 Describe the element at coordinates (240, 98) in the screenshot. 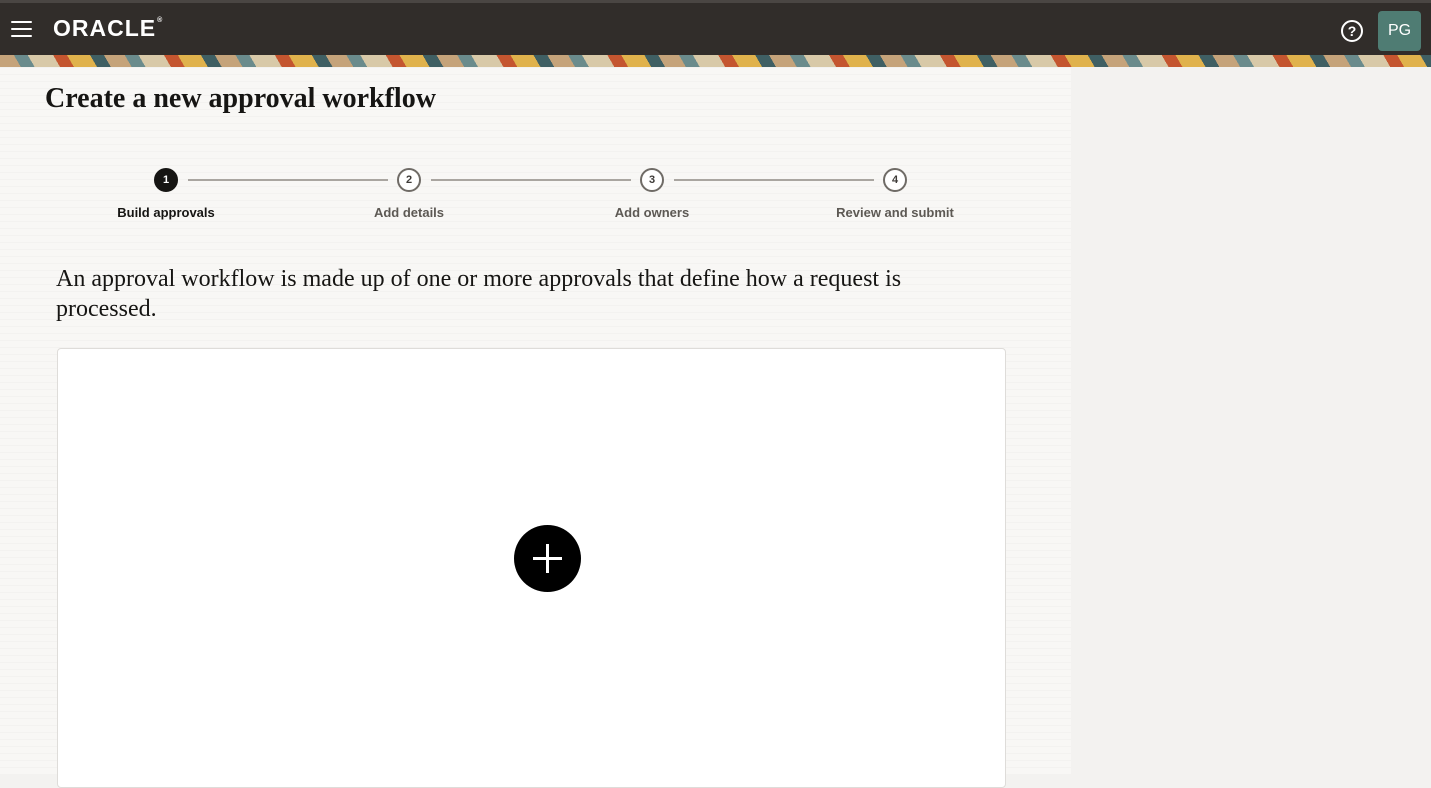

I see `page-title: Create a new approval workflow` at that location.